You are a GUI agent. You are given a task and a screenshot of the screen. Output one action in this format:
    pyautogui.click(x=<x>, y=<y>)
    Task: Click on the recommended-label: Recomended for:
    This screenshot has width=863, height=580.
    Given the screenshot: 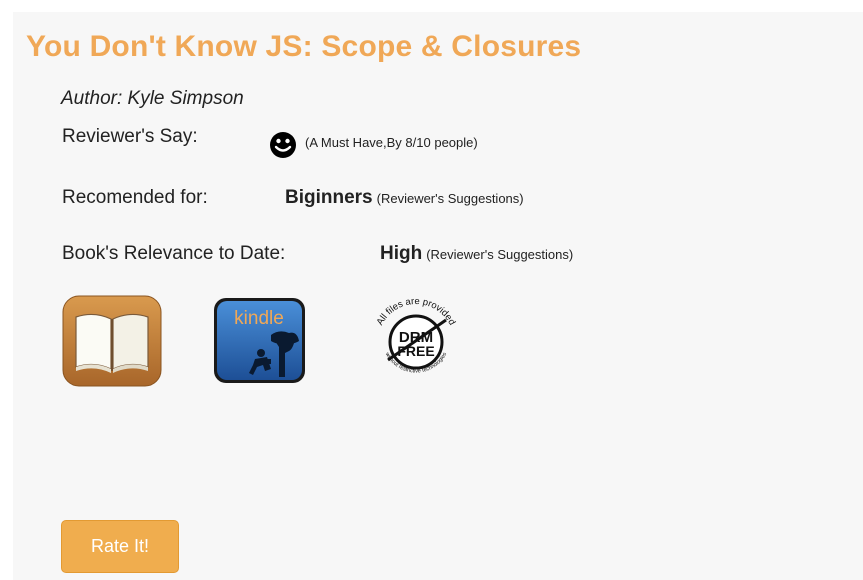 What is the action you would take?
    pyautogui.click(x=135, y=197)
    